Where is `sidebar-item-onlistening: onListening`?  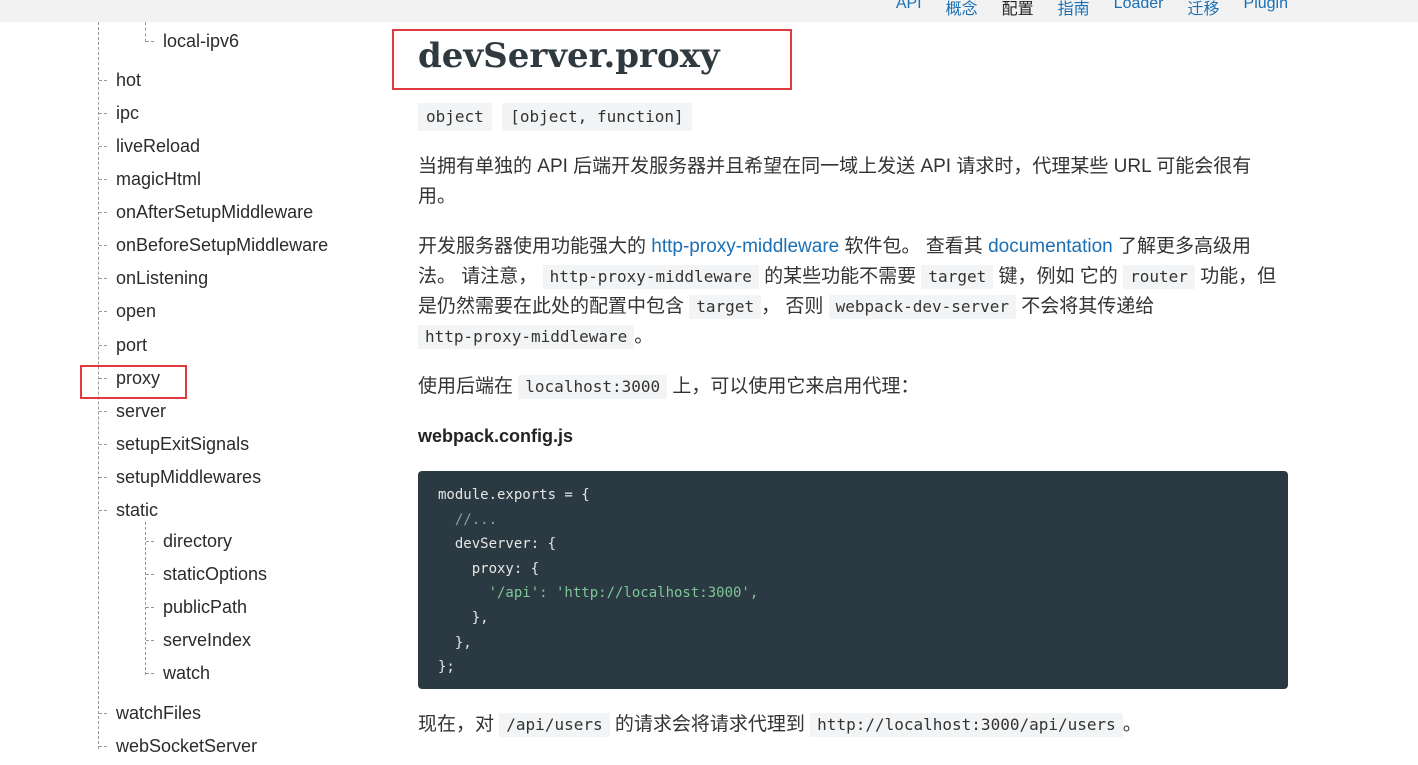
sidebar-item-onlistening: onListening is located at coordinates (162, 278).